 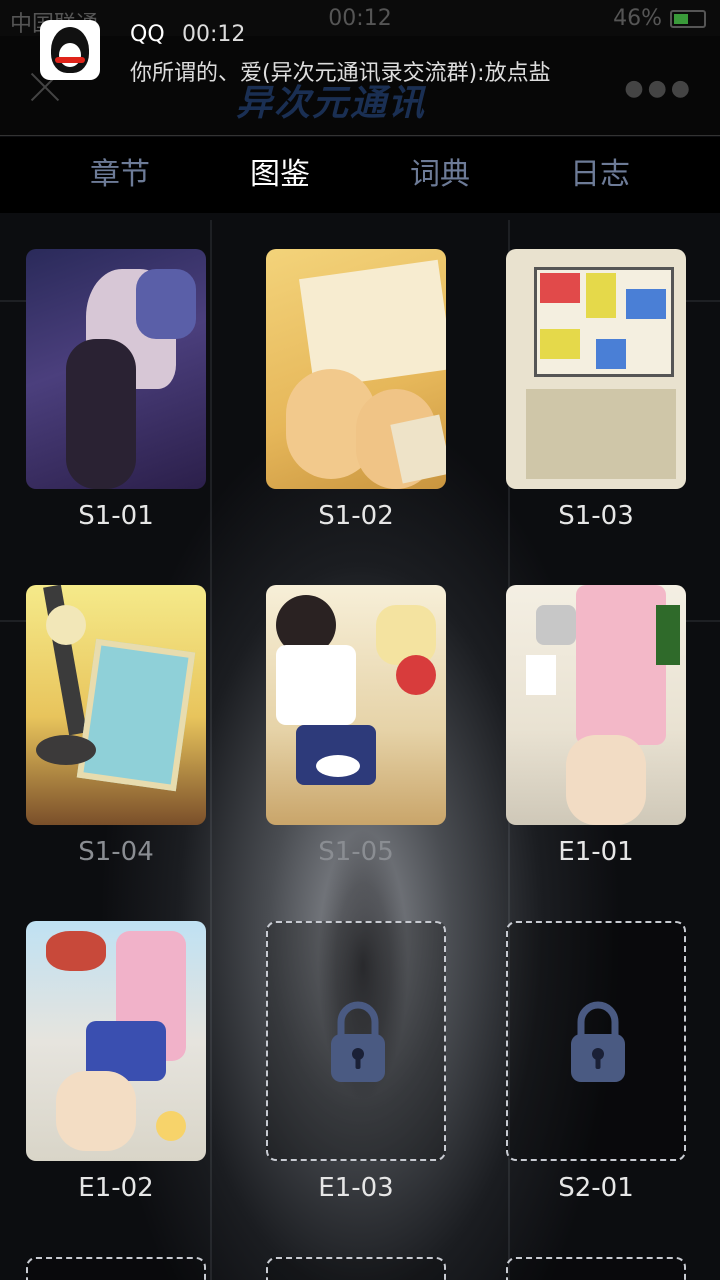 I want to click on gallery-item-label: S1-03, so click(x=596, y=516).